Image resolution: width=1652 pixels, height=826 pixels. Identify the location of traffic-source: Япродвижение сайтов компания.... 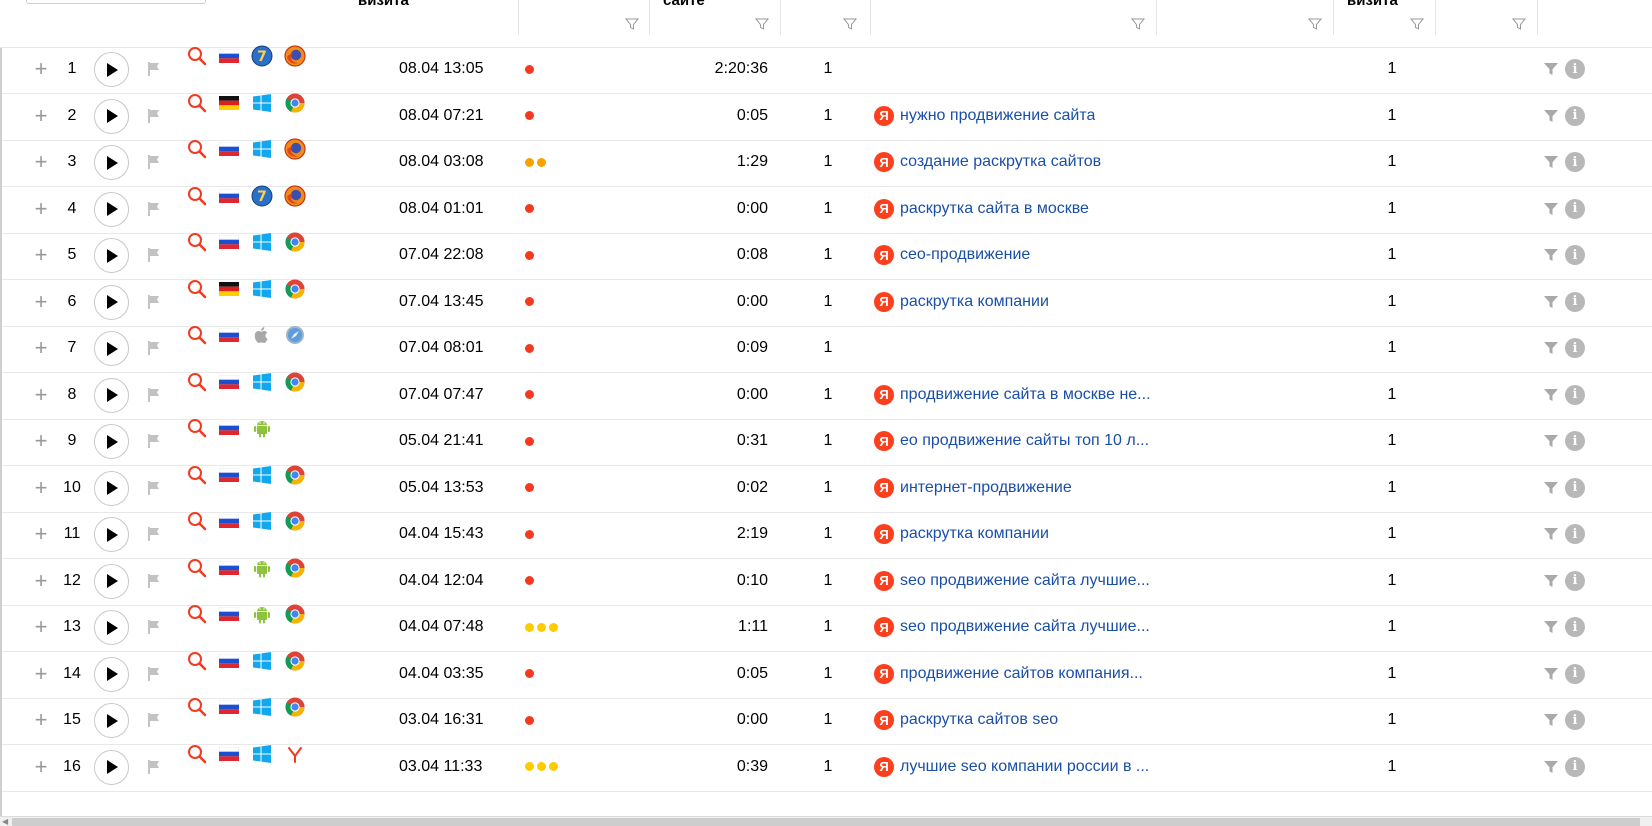
(1014, 674).